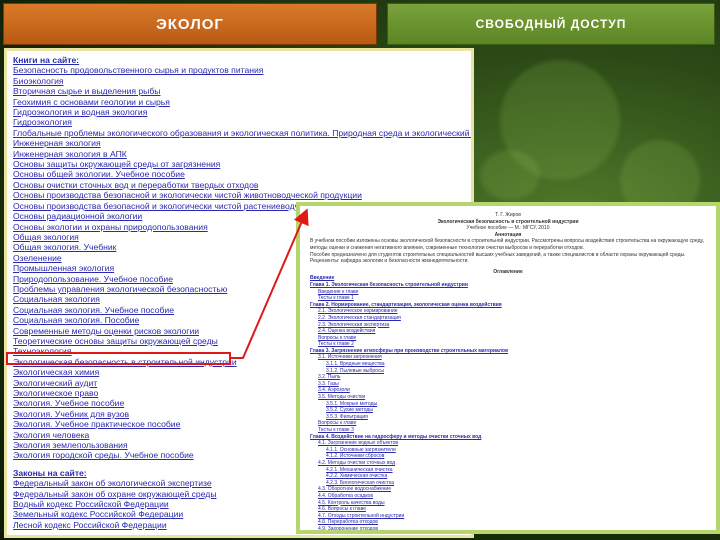 This screenshot has height=540, width=720. Describe the element at coordinates (508, 528) in the screenshot. I see `toc-item-link: 4.9. Захоронение отходов` at that location.